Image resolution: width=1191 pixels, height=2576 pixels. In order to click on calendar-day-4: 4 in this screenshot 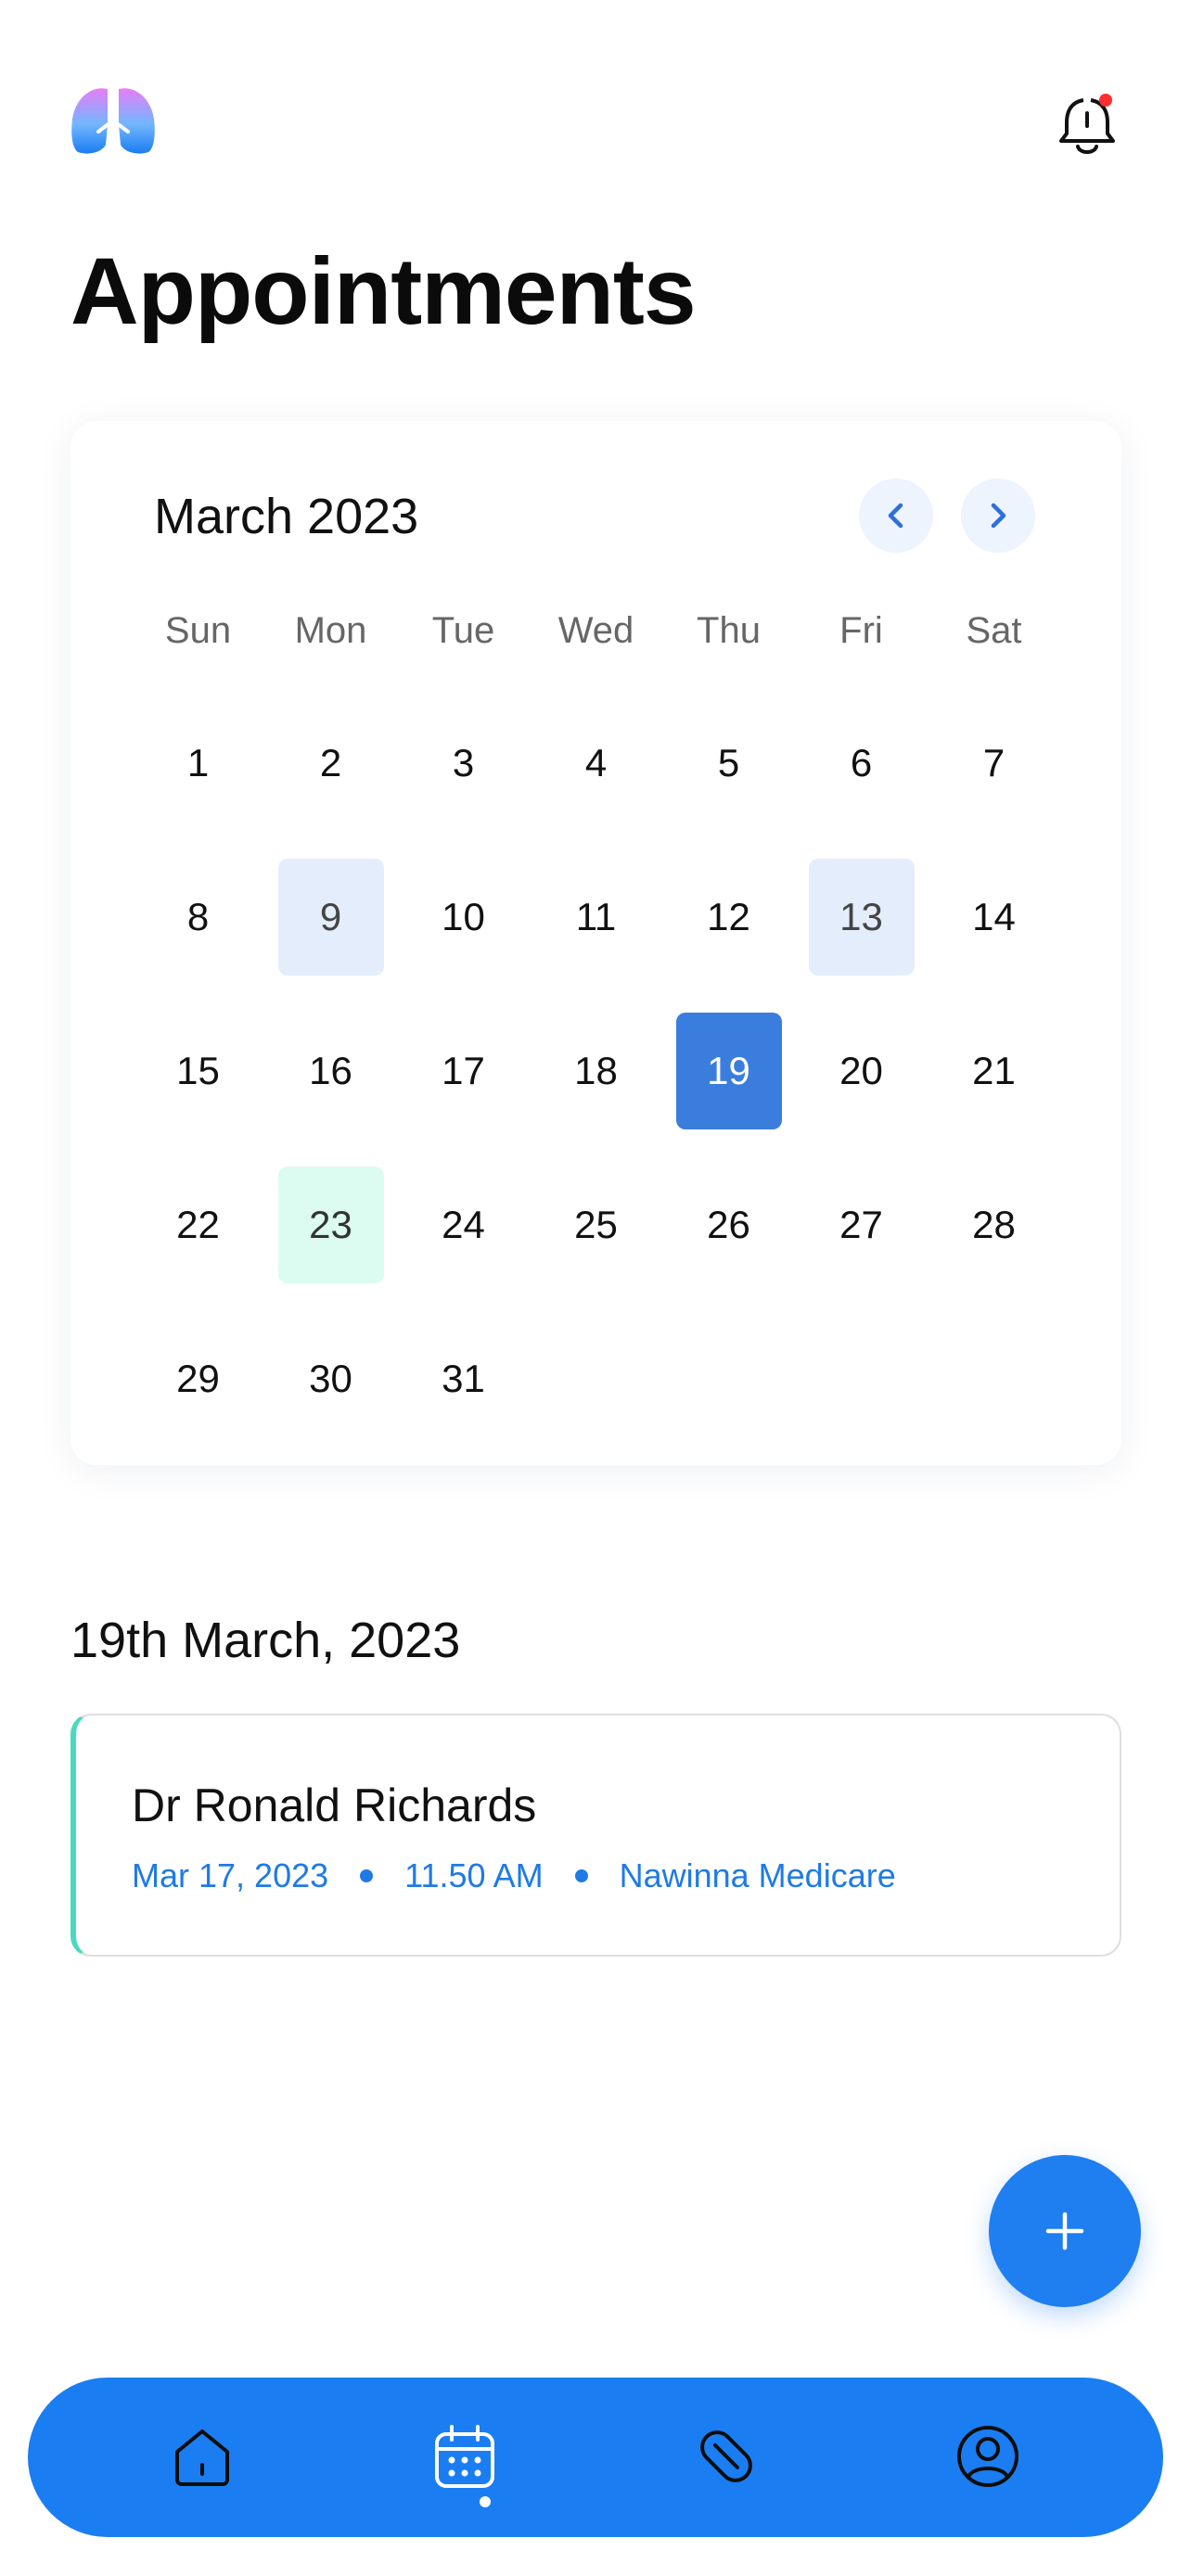, I will do `click(596, 763)`.